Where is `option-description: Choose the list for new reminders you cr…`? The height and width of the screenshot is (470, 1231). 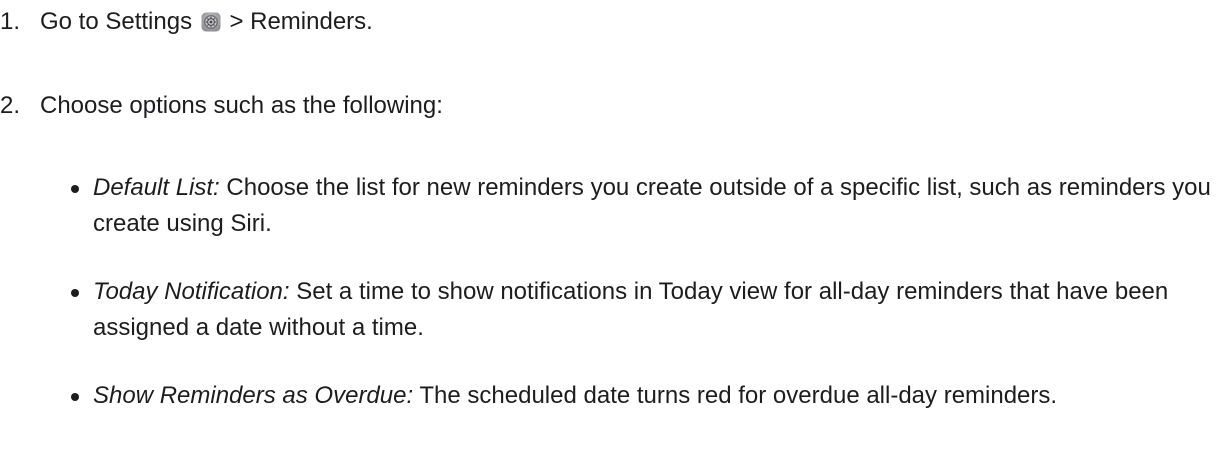
option-description: Choose the list for new reminders you cr… is located at coordinates (652, 205).